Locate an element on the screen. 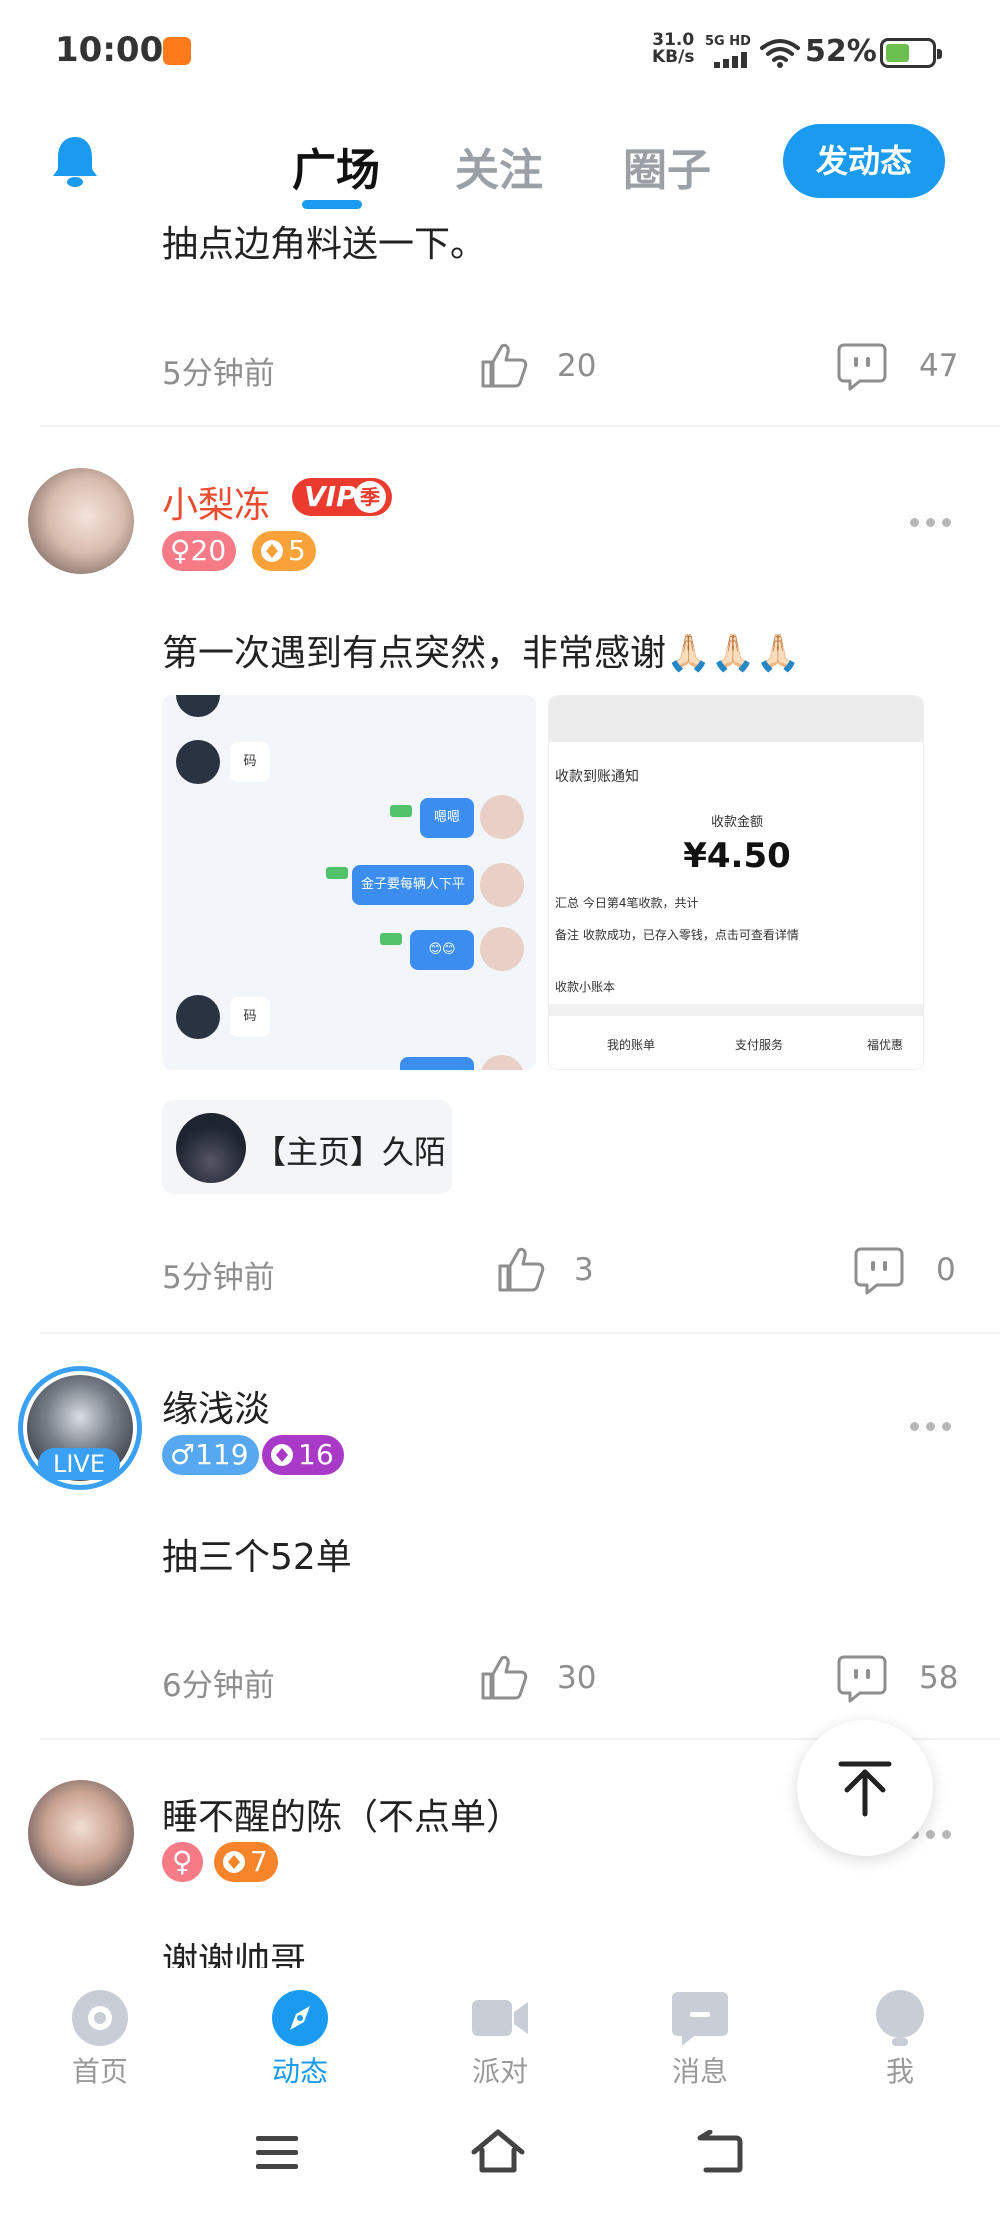 Image resolution: width=1000 pixels, height=2222 pixels. speed-unit: KB/s is located at coordinates (673, 57).